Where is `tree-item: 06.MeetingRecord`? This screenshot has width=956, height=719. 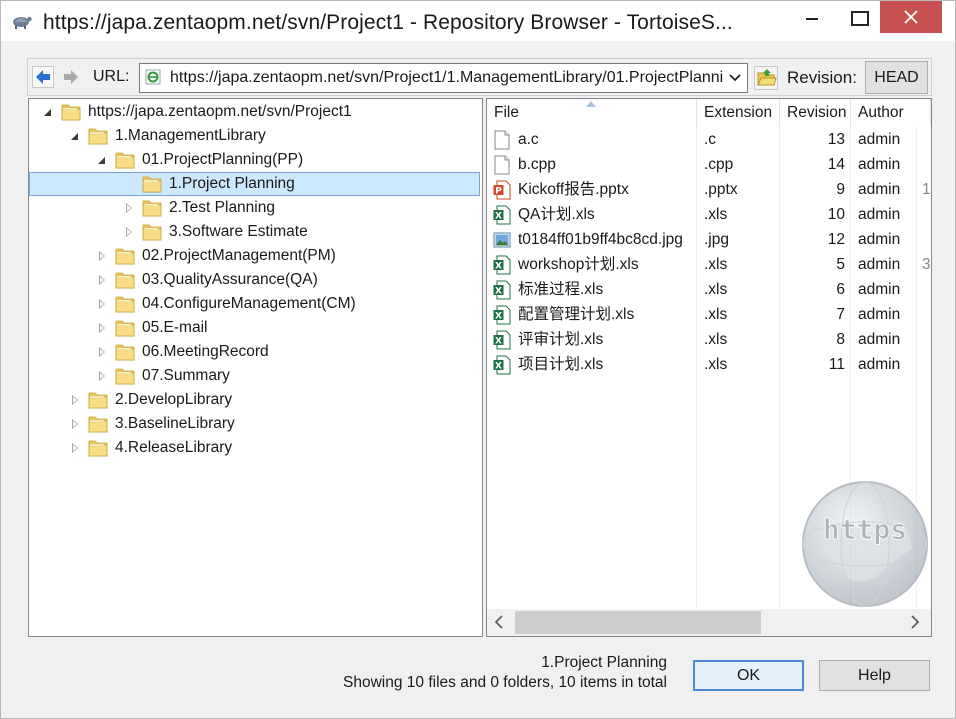 tree-item: 06.MeetingRecord is located at coordinates (255, 352).